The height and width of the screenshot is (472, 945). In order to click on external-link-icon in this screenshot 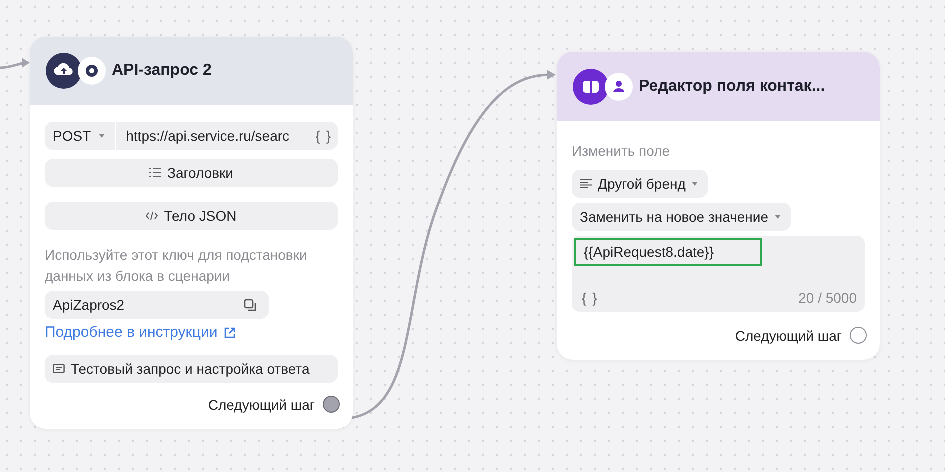, I will do `click(230, 332)`.